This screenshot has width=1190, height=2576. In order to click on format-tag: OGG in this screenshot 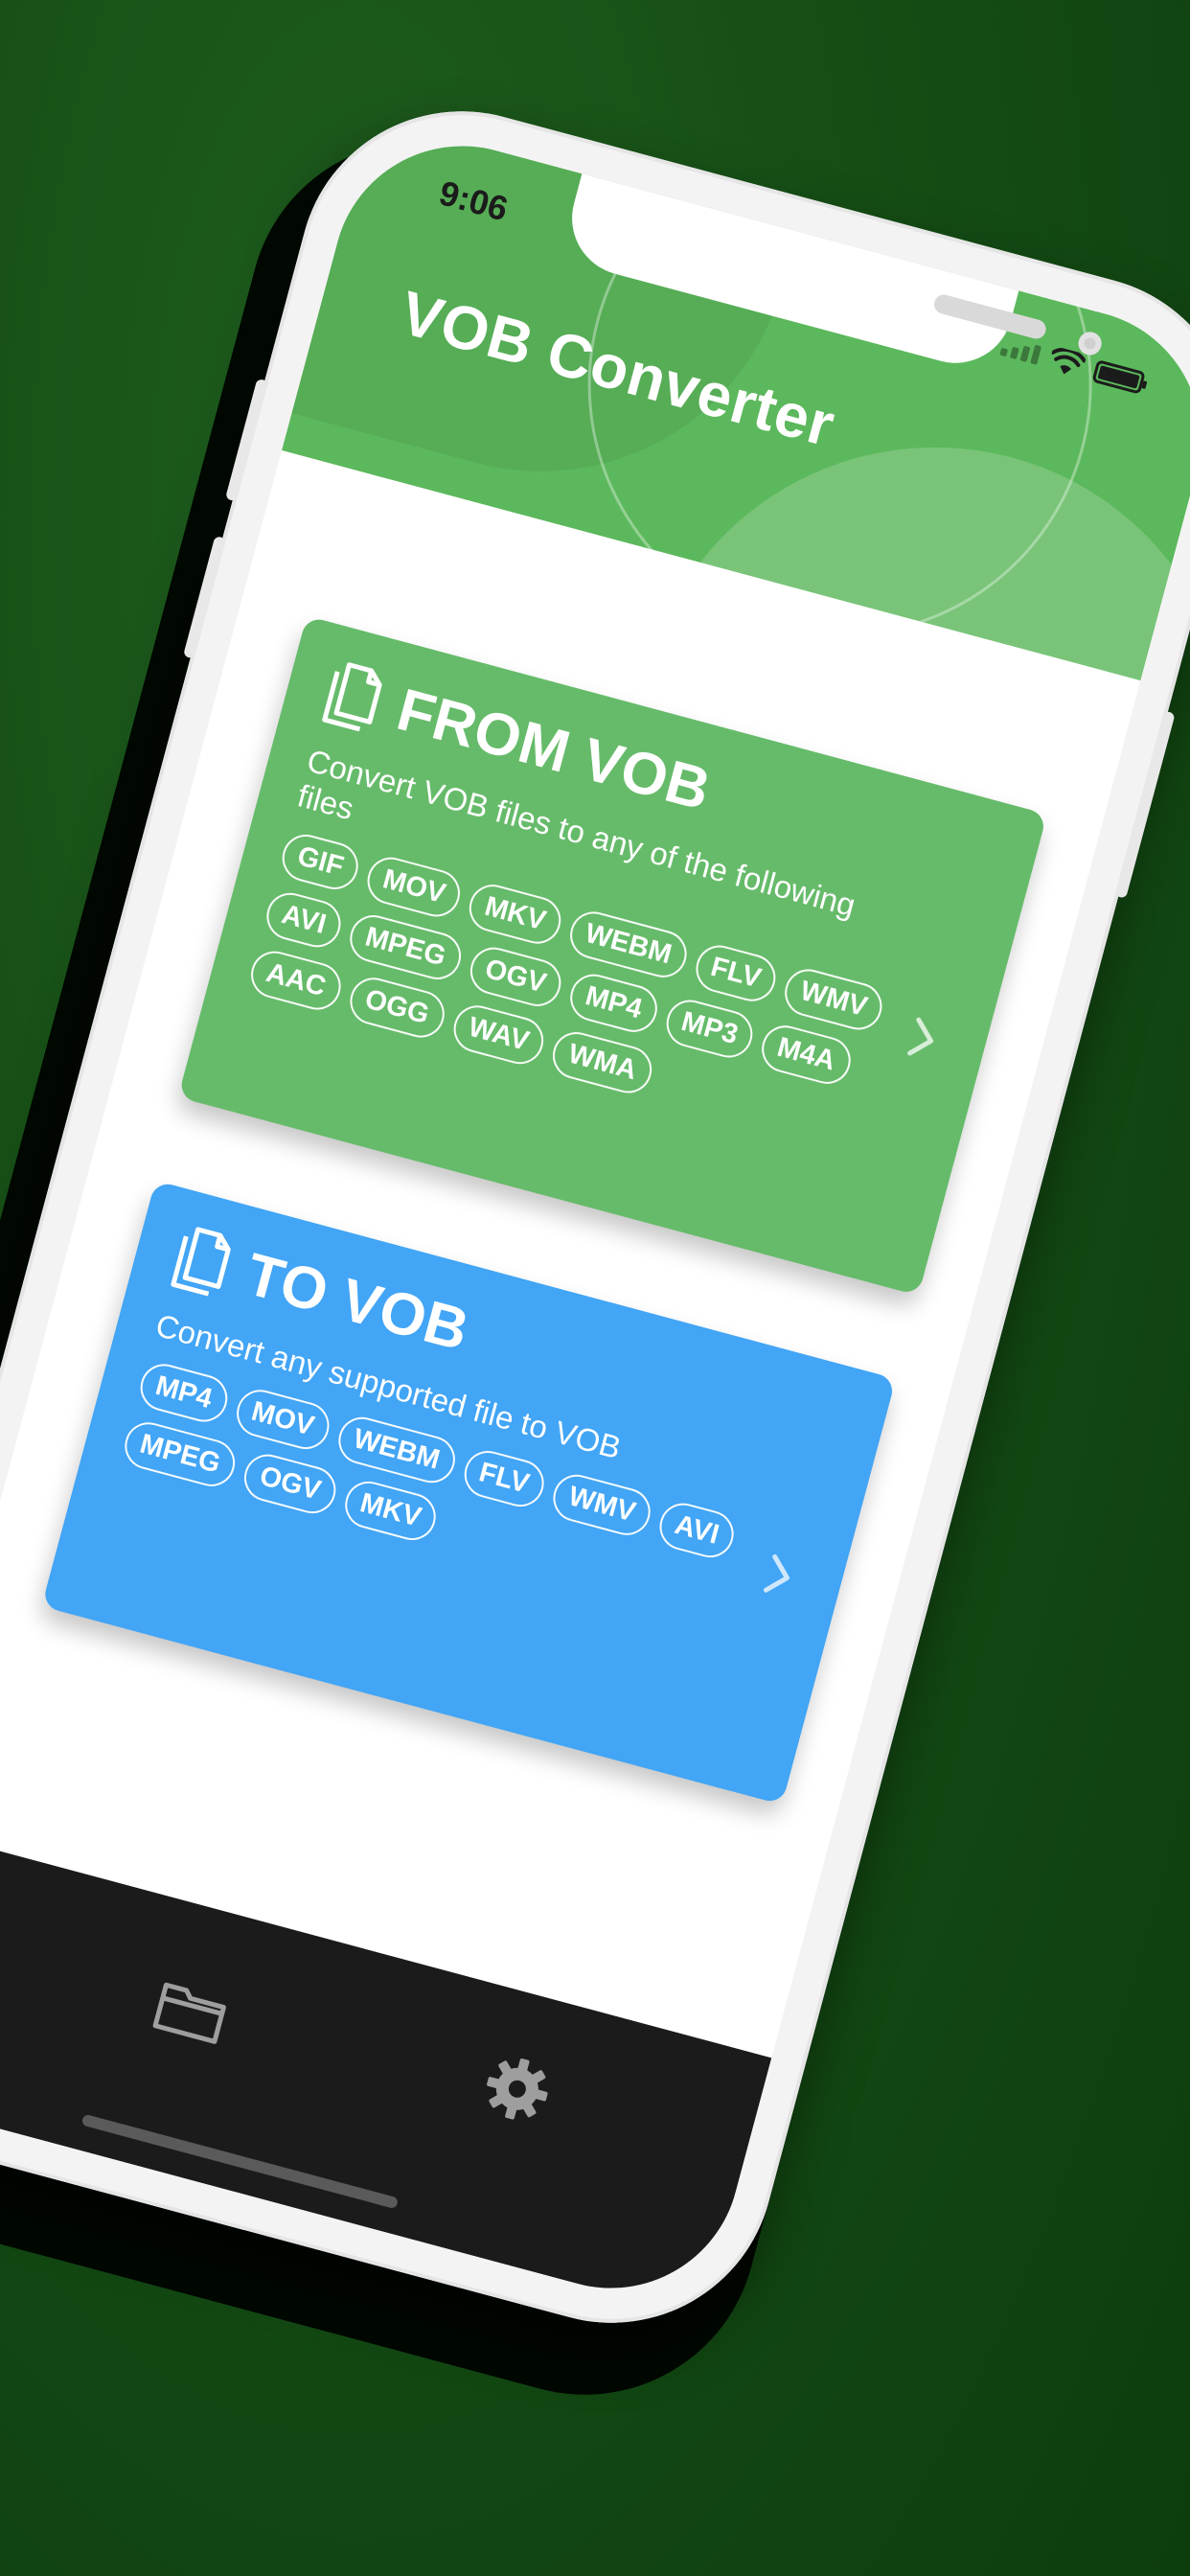, I will do `click(397, 1008)`.